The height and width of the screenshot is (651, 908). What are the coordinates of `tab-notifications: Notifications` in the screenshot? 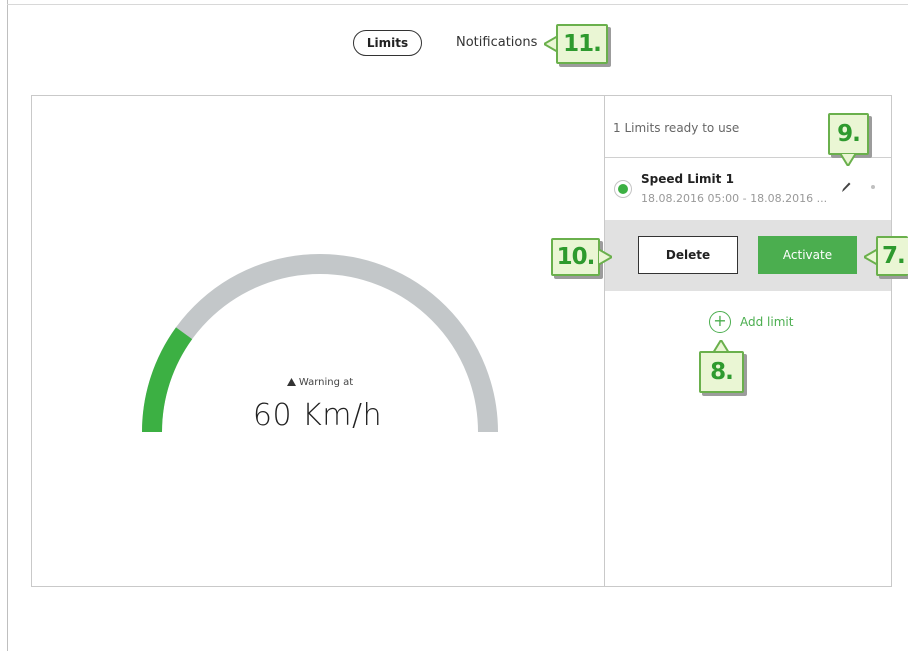 It's located at (496, 42).